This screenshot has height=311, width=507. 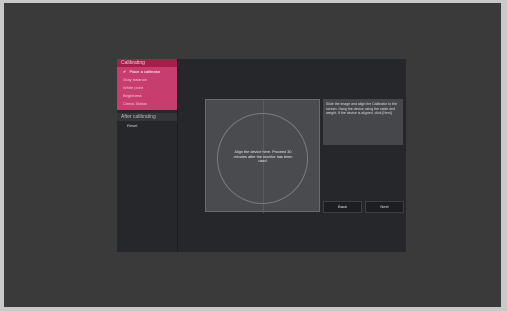 I want to click on step-label: Gray balance, so click(x=135, y=79).